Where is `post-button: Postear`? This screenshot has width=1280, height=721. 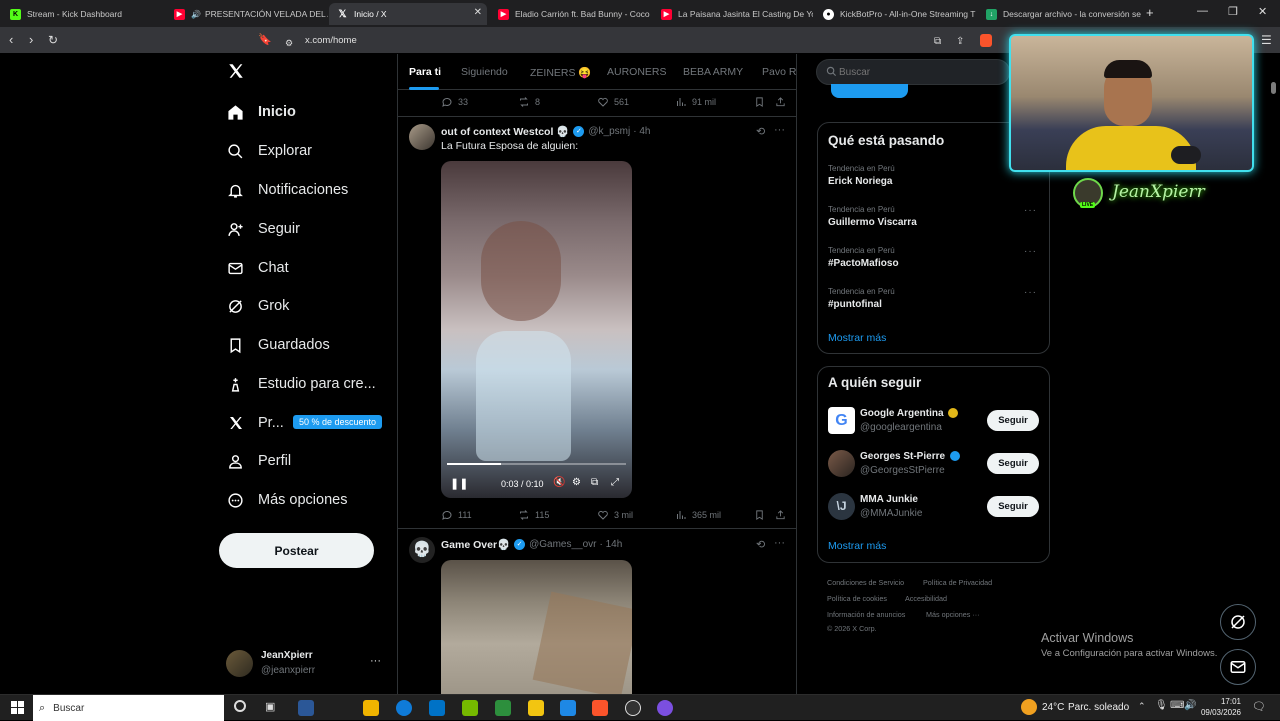
post-button: Postear is located at coordinates (296, 550).